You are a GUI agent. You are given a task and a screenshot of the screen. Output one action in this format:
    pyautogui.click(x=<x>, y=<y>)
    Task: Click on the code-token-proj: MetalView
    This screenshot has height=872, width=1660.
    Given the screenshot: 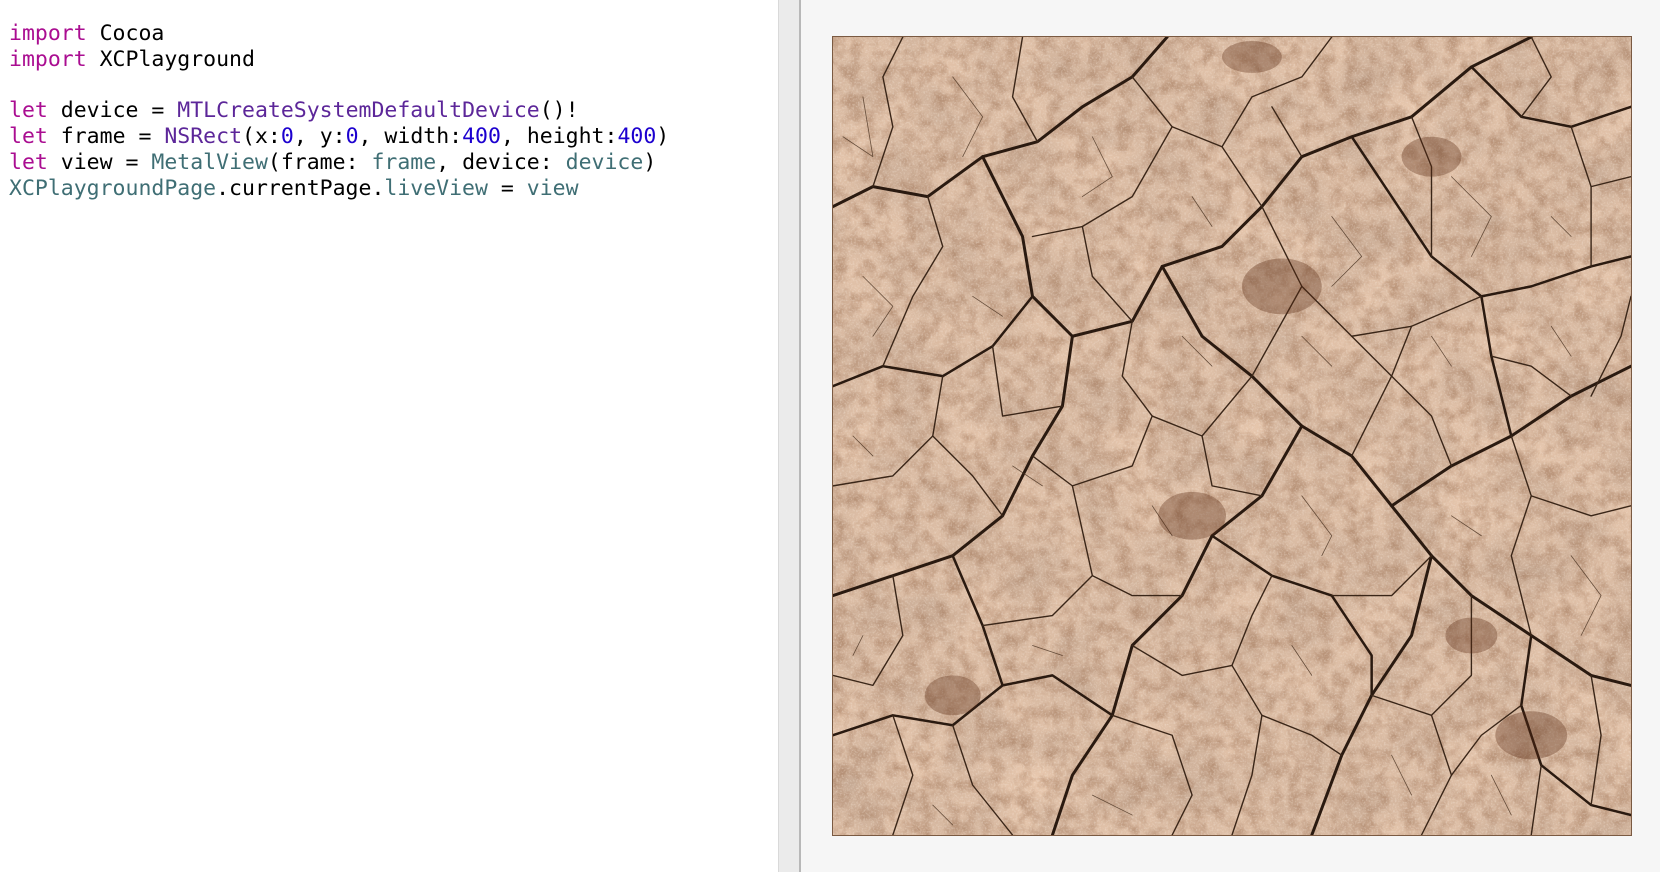 What is the action you would take?
    pyautogui.click(x=209, y=162)
    